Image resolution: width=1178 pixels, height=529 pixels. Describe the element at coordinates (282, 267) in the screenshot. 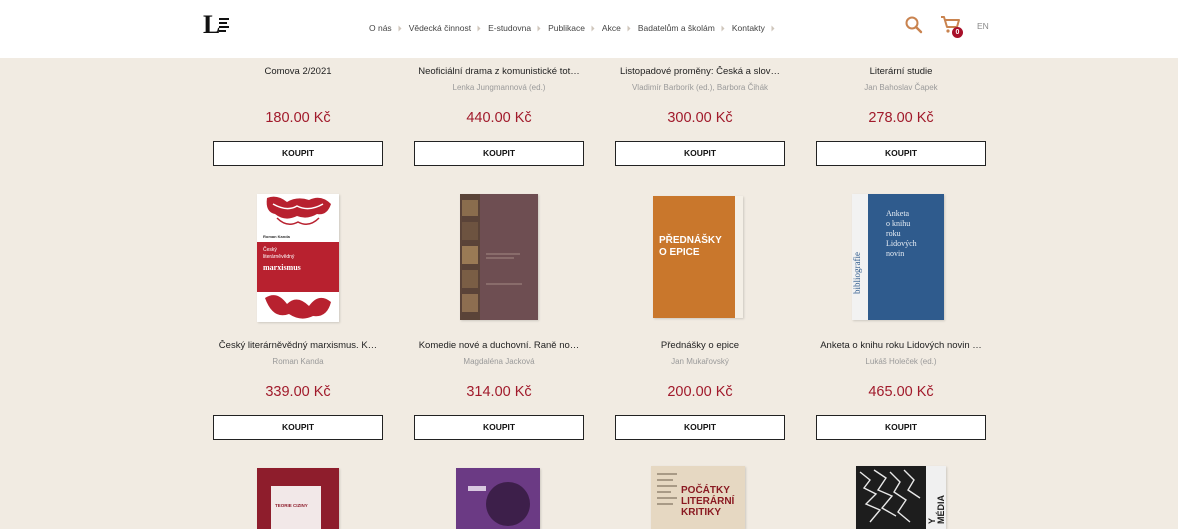

I see `cover-title-line: marxismus` at that location.